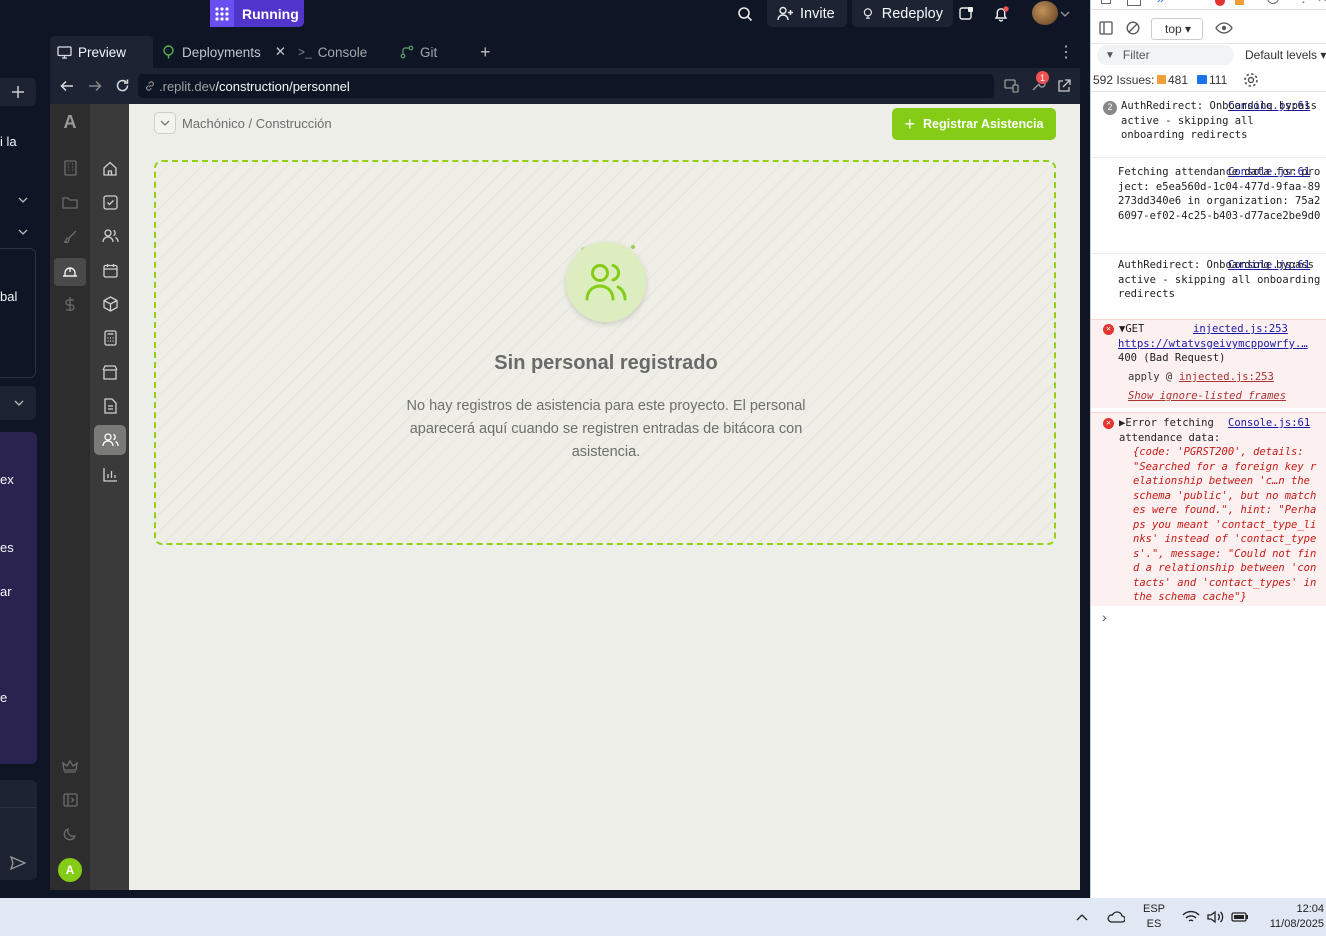 Image resolution: width=1326 pixels, height=936 pixels. Describe the element at coordinates (70, 800) in the screenshot. I see `sidebar-toggle-icon` at that location.